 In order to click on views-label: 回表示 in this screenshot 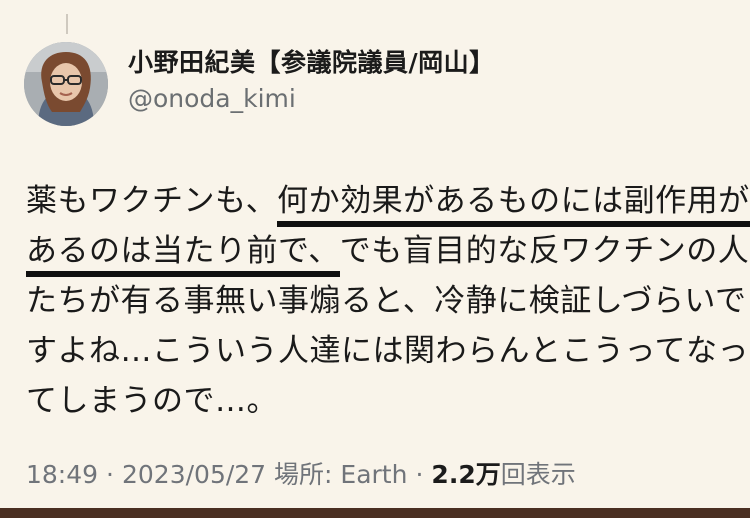, I will do `click(538, 474)`.